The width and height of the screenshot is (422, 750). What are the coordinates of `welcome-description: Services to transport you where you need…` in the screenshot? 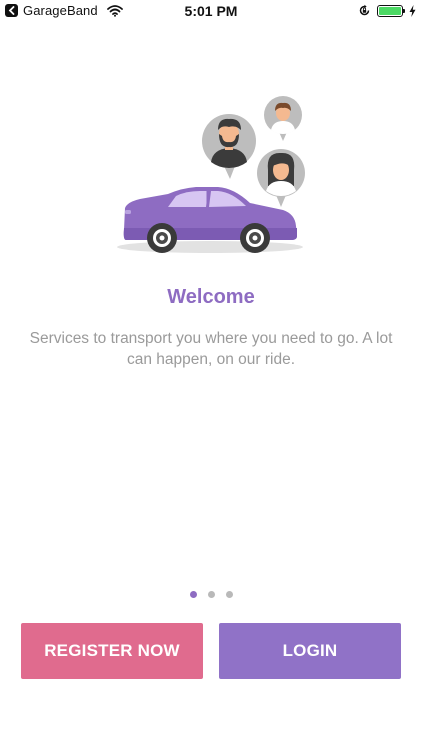 It's located at (211, 349).